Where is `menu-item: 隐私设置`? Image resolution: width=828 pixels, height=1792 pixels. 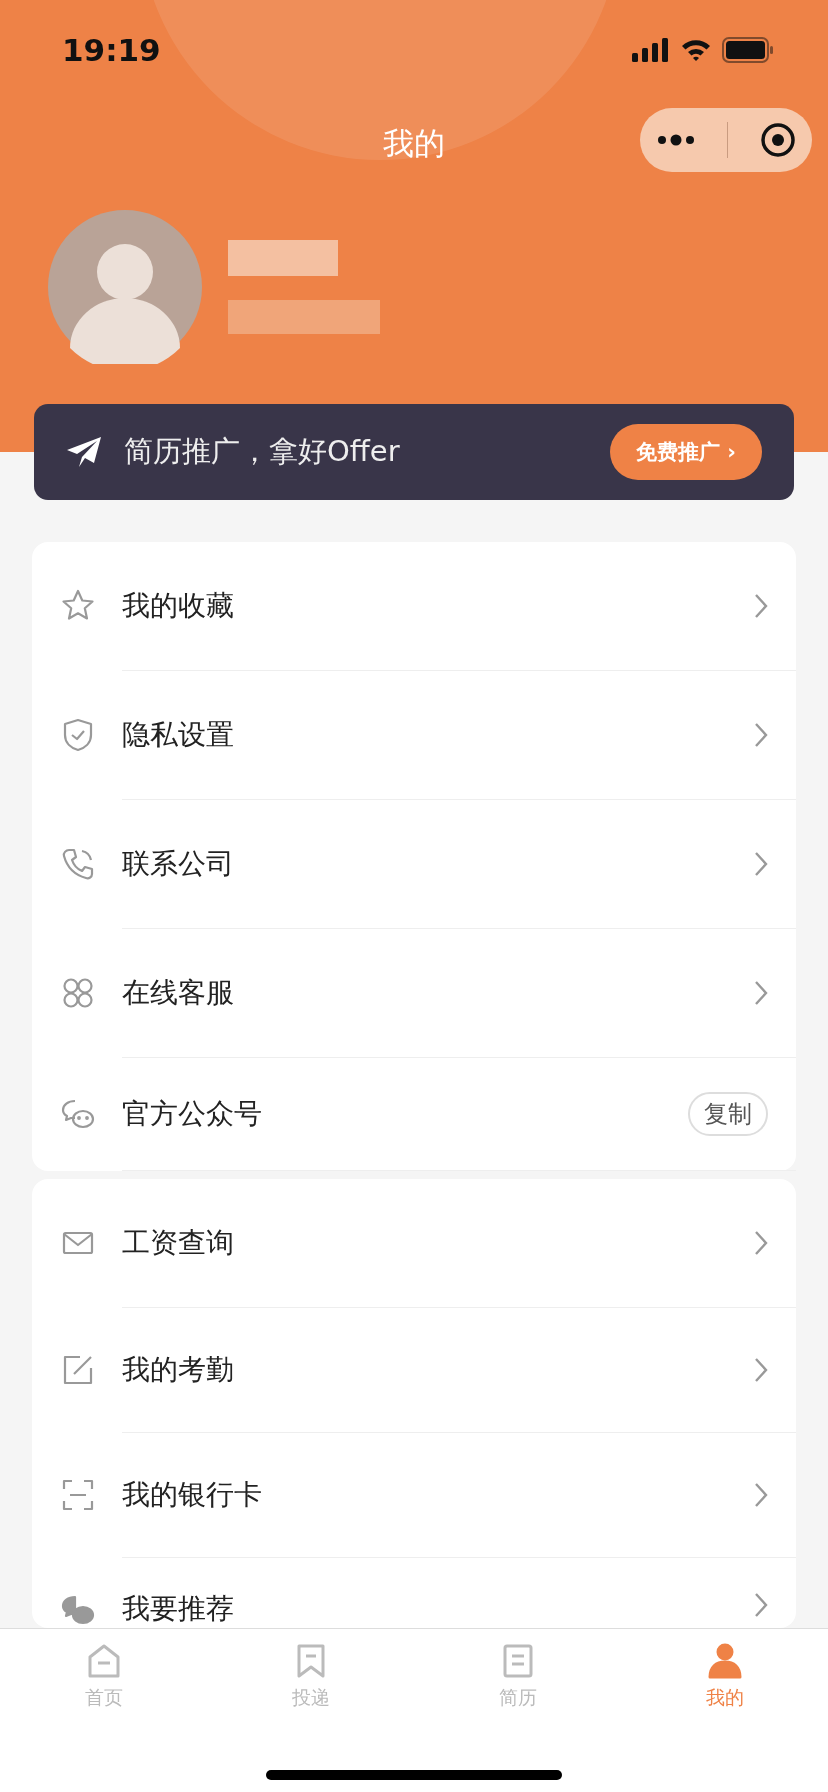 menu-item: 隐私设置 is located at coordinates (459, 735).